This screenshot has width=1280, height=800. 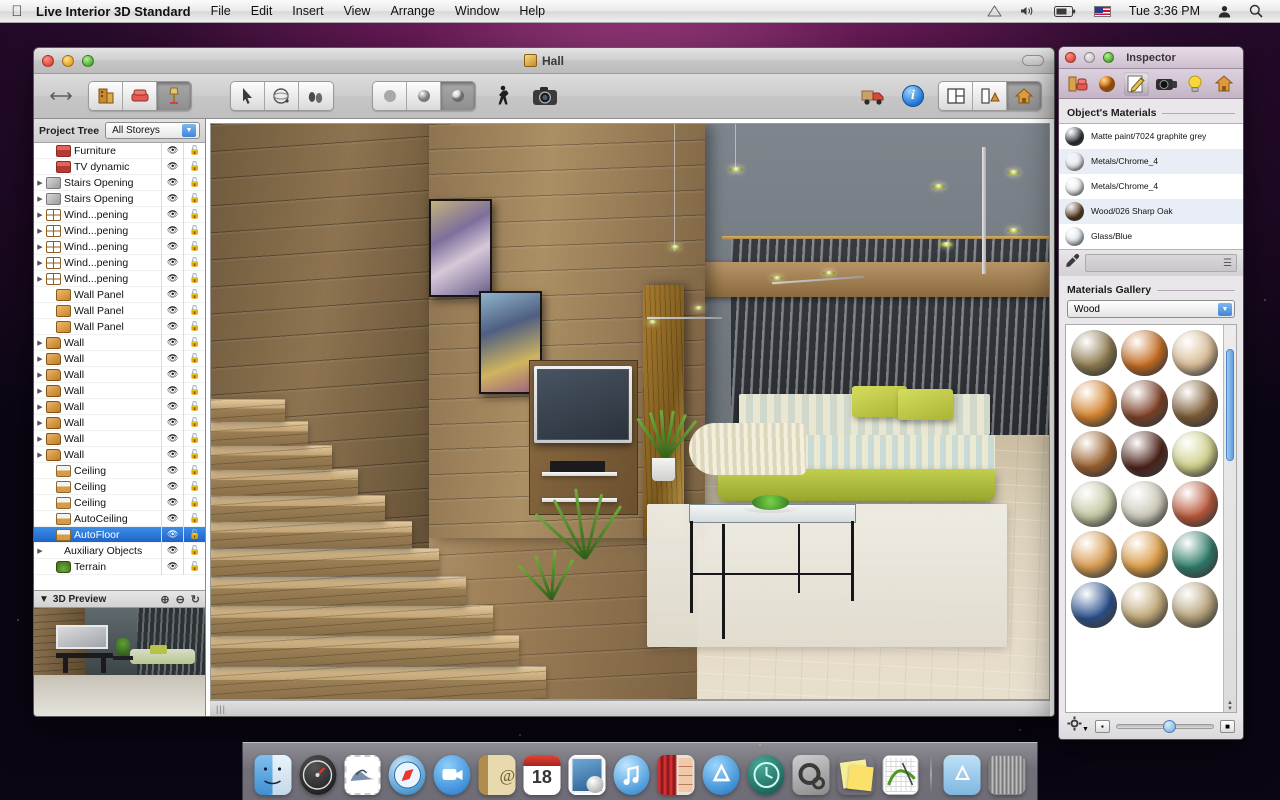 What do you see at coordinates (119, 566) in the screenshot?
I see `tree-row: Terrain 👁 🔓` at bounding box center [119, 566].